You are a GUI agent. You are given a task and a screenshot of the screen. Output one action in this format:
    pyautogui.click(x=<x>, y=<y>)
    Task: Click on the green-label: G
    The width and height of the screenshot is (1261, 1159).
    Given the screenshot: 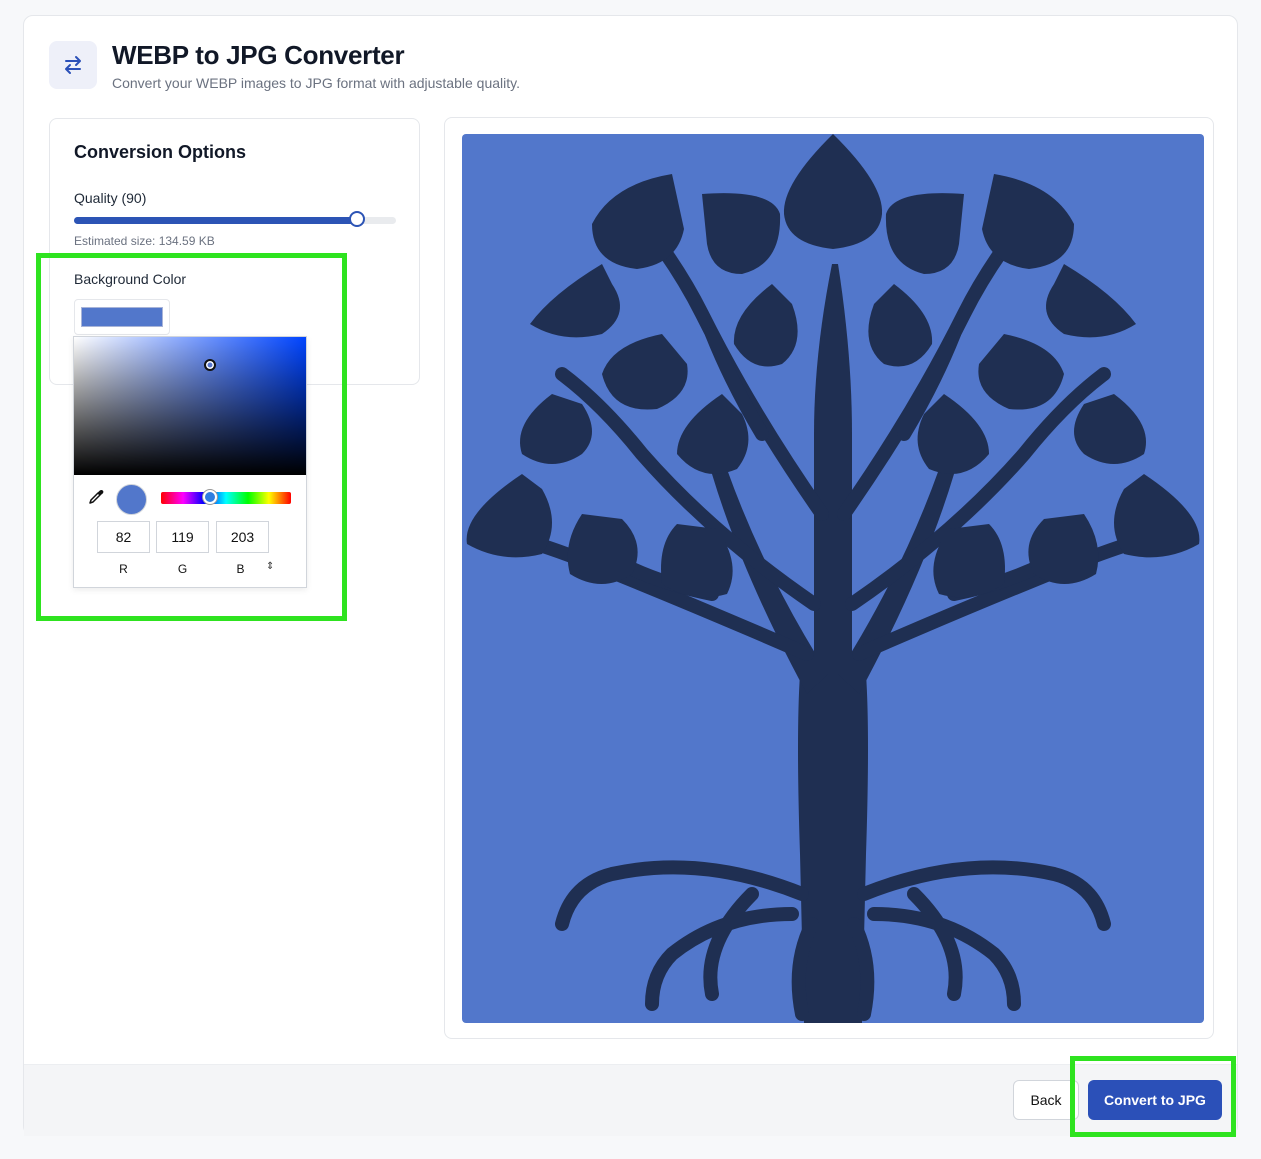 What is the action you would take?
    pyautogui.click(x=182, y=569)
    